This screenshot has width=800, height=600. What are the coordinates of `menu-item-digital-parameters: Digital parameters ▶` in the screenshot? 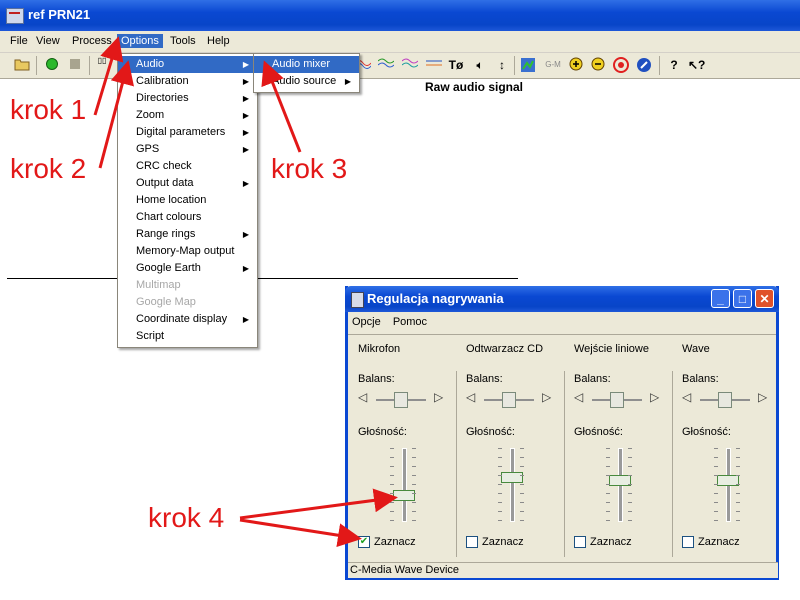 It's located at (187, 132).